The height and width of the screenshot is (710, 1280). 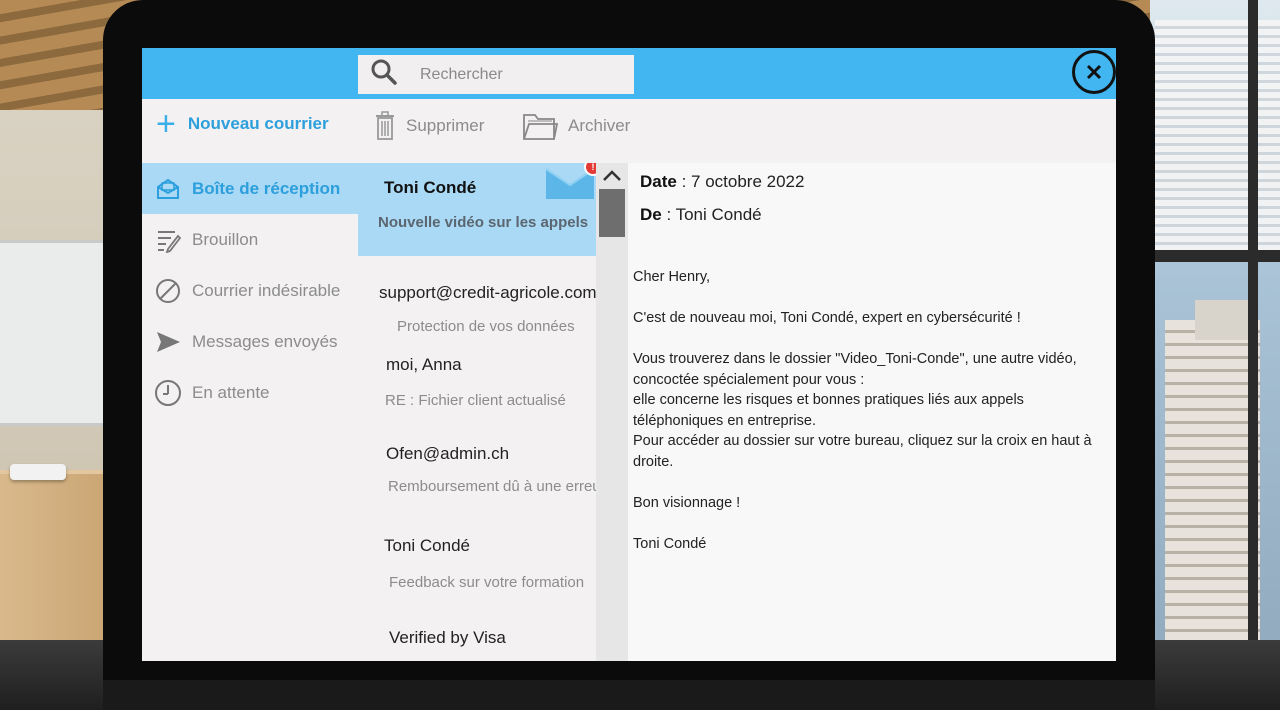 What do you see at coordinates (266, 290) in the screenshot?
I see `sidebar-item-label: Courrier indésirable` at bounding box center [266, 290].